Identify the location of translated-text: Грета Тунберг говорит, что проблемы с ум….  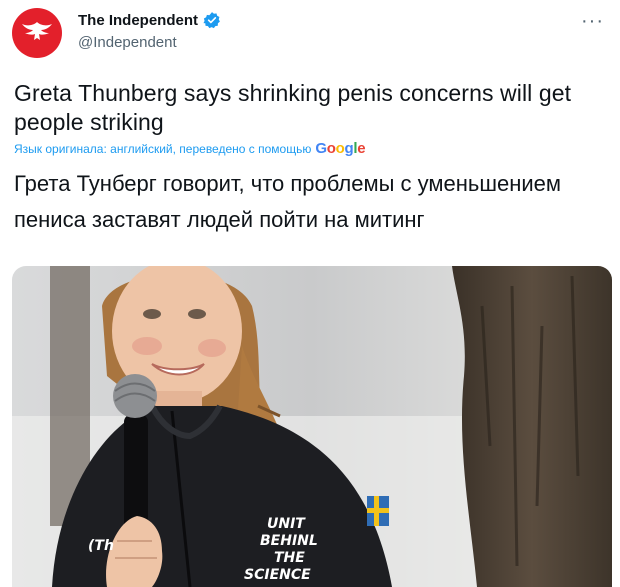
(288, 201).